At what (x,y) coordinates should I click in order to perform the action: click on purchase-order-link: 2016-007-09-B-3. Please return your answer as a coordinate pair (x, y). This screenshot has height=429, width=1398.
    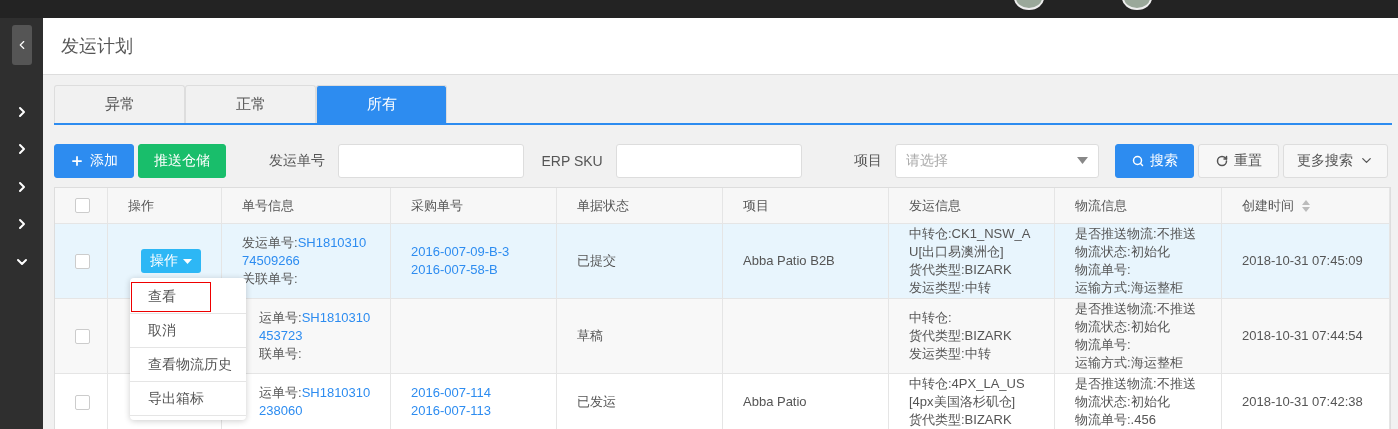
    Looking at the image, I should click on (483, 252).